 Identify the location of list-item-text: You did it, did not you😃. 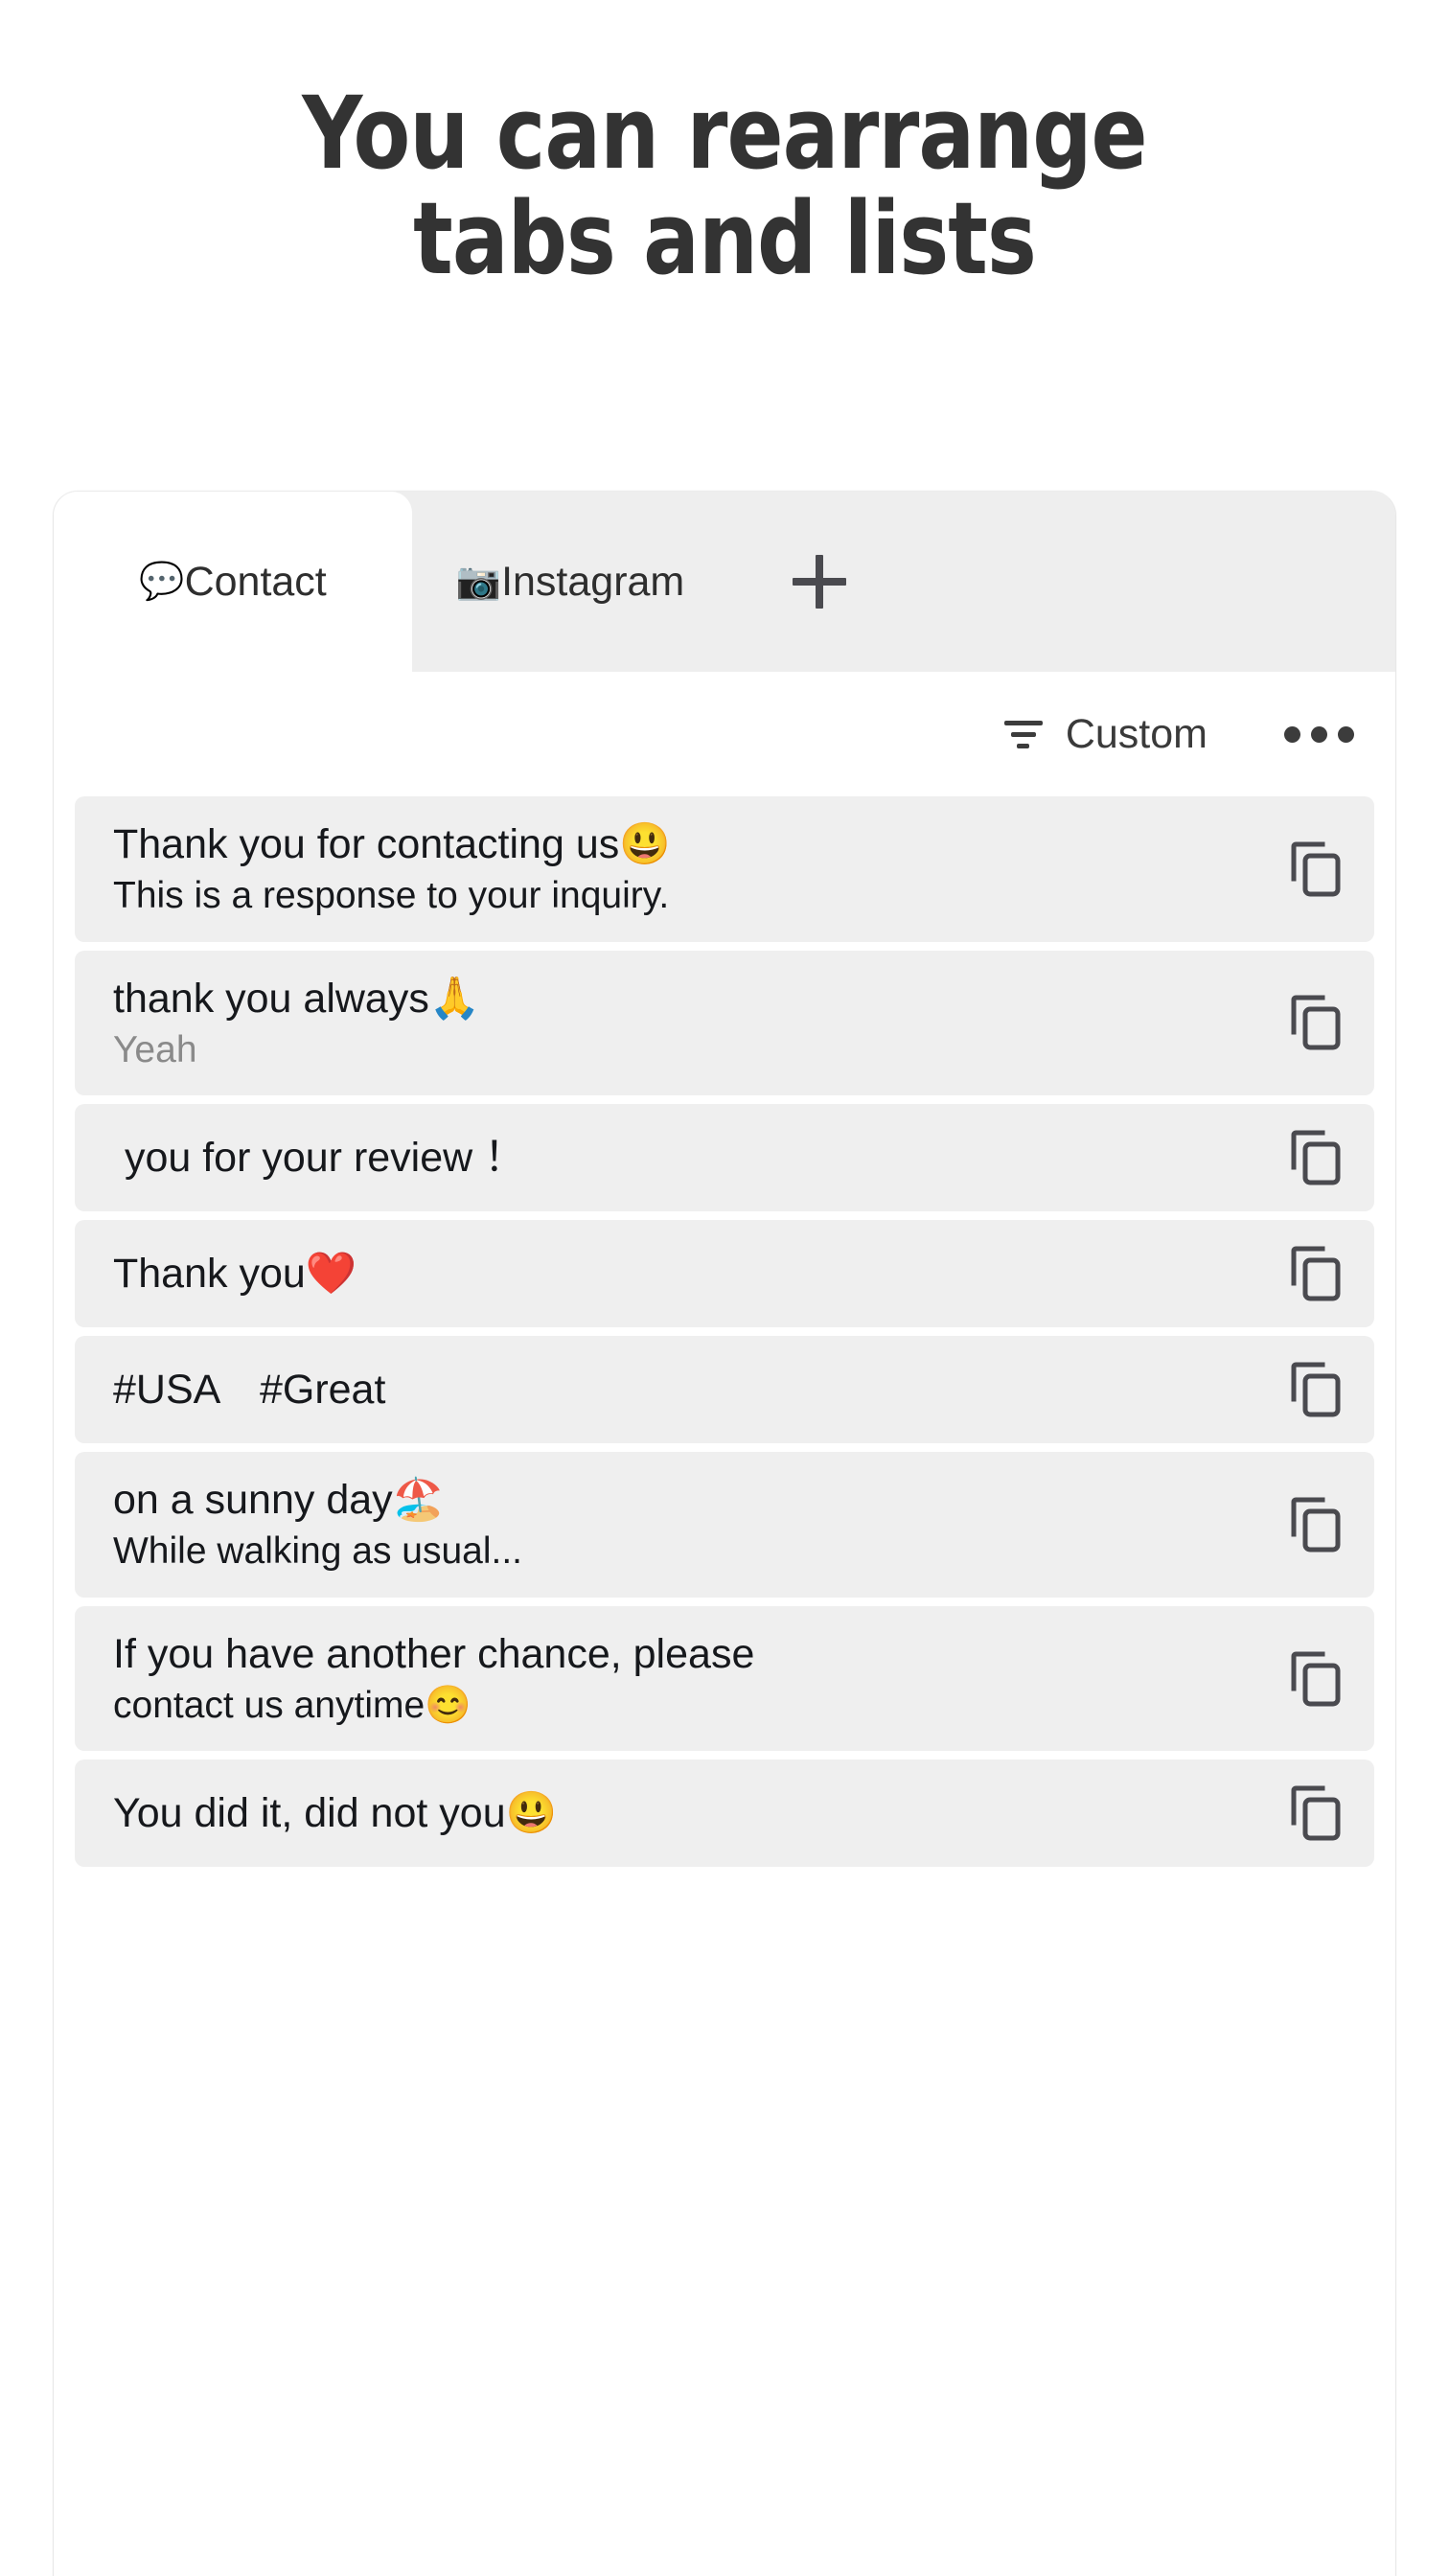
(685, 1813).